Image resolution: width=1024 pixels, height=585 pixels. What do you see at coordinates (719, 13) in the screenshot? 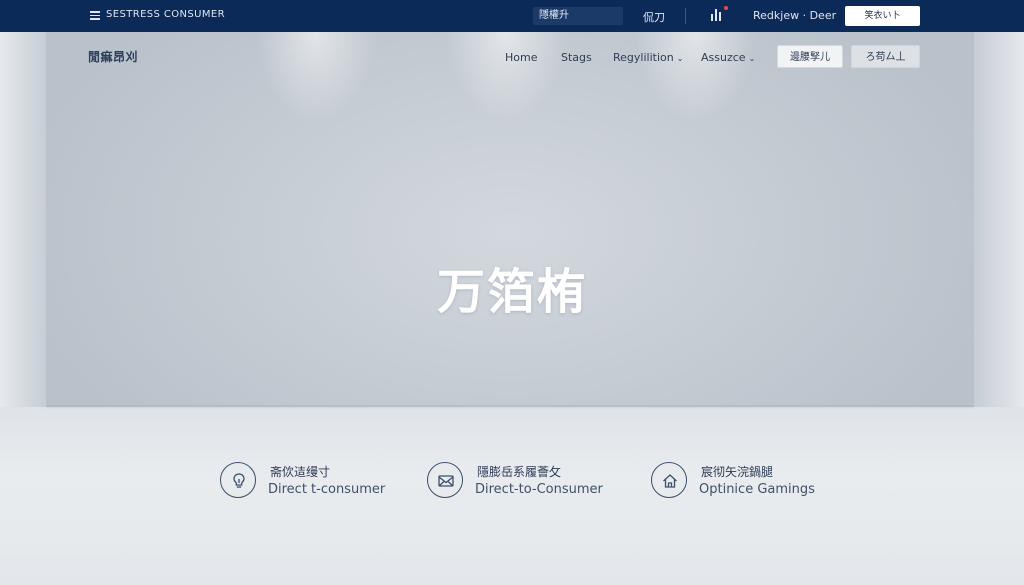
I see `stats-icon` at bounding box center [719, 13].